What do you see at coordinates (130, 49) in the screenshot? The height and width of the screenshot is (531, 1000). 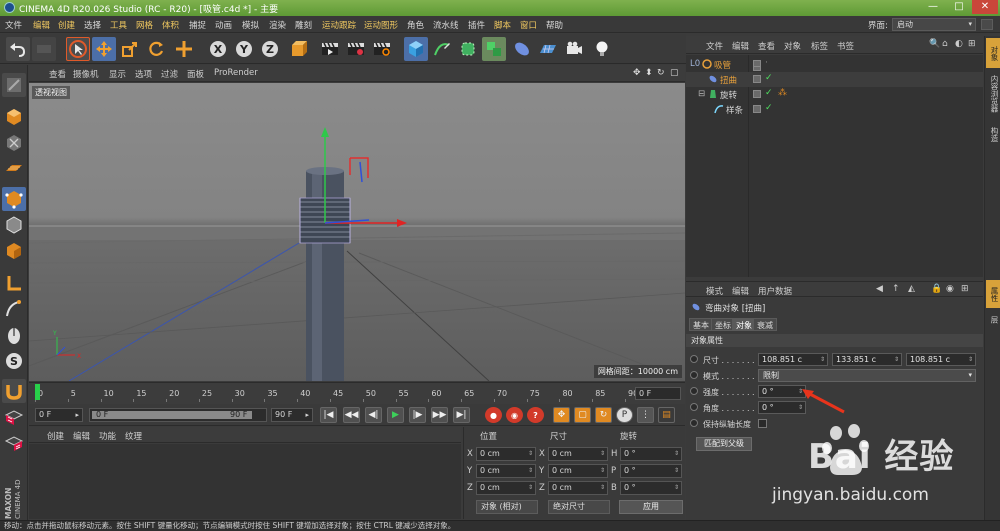 I see `scale-icon` at bounding box center [130, 49].